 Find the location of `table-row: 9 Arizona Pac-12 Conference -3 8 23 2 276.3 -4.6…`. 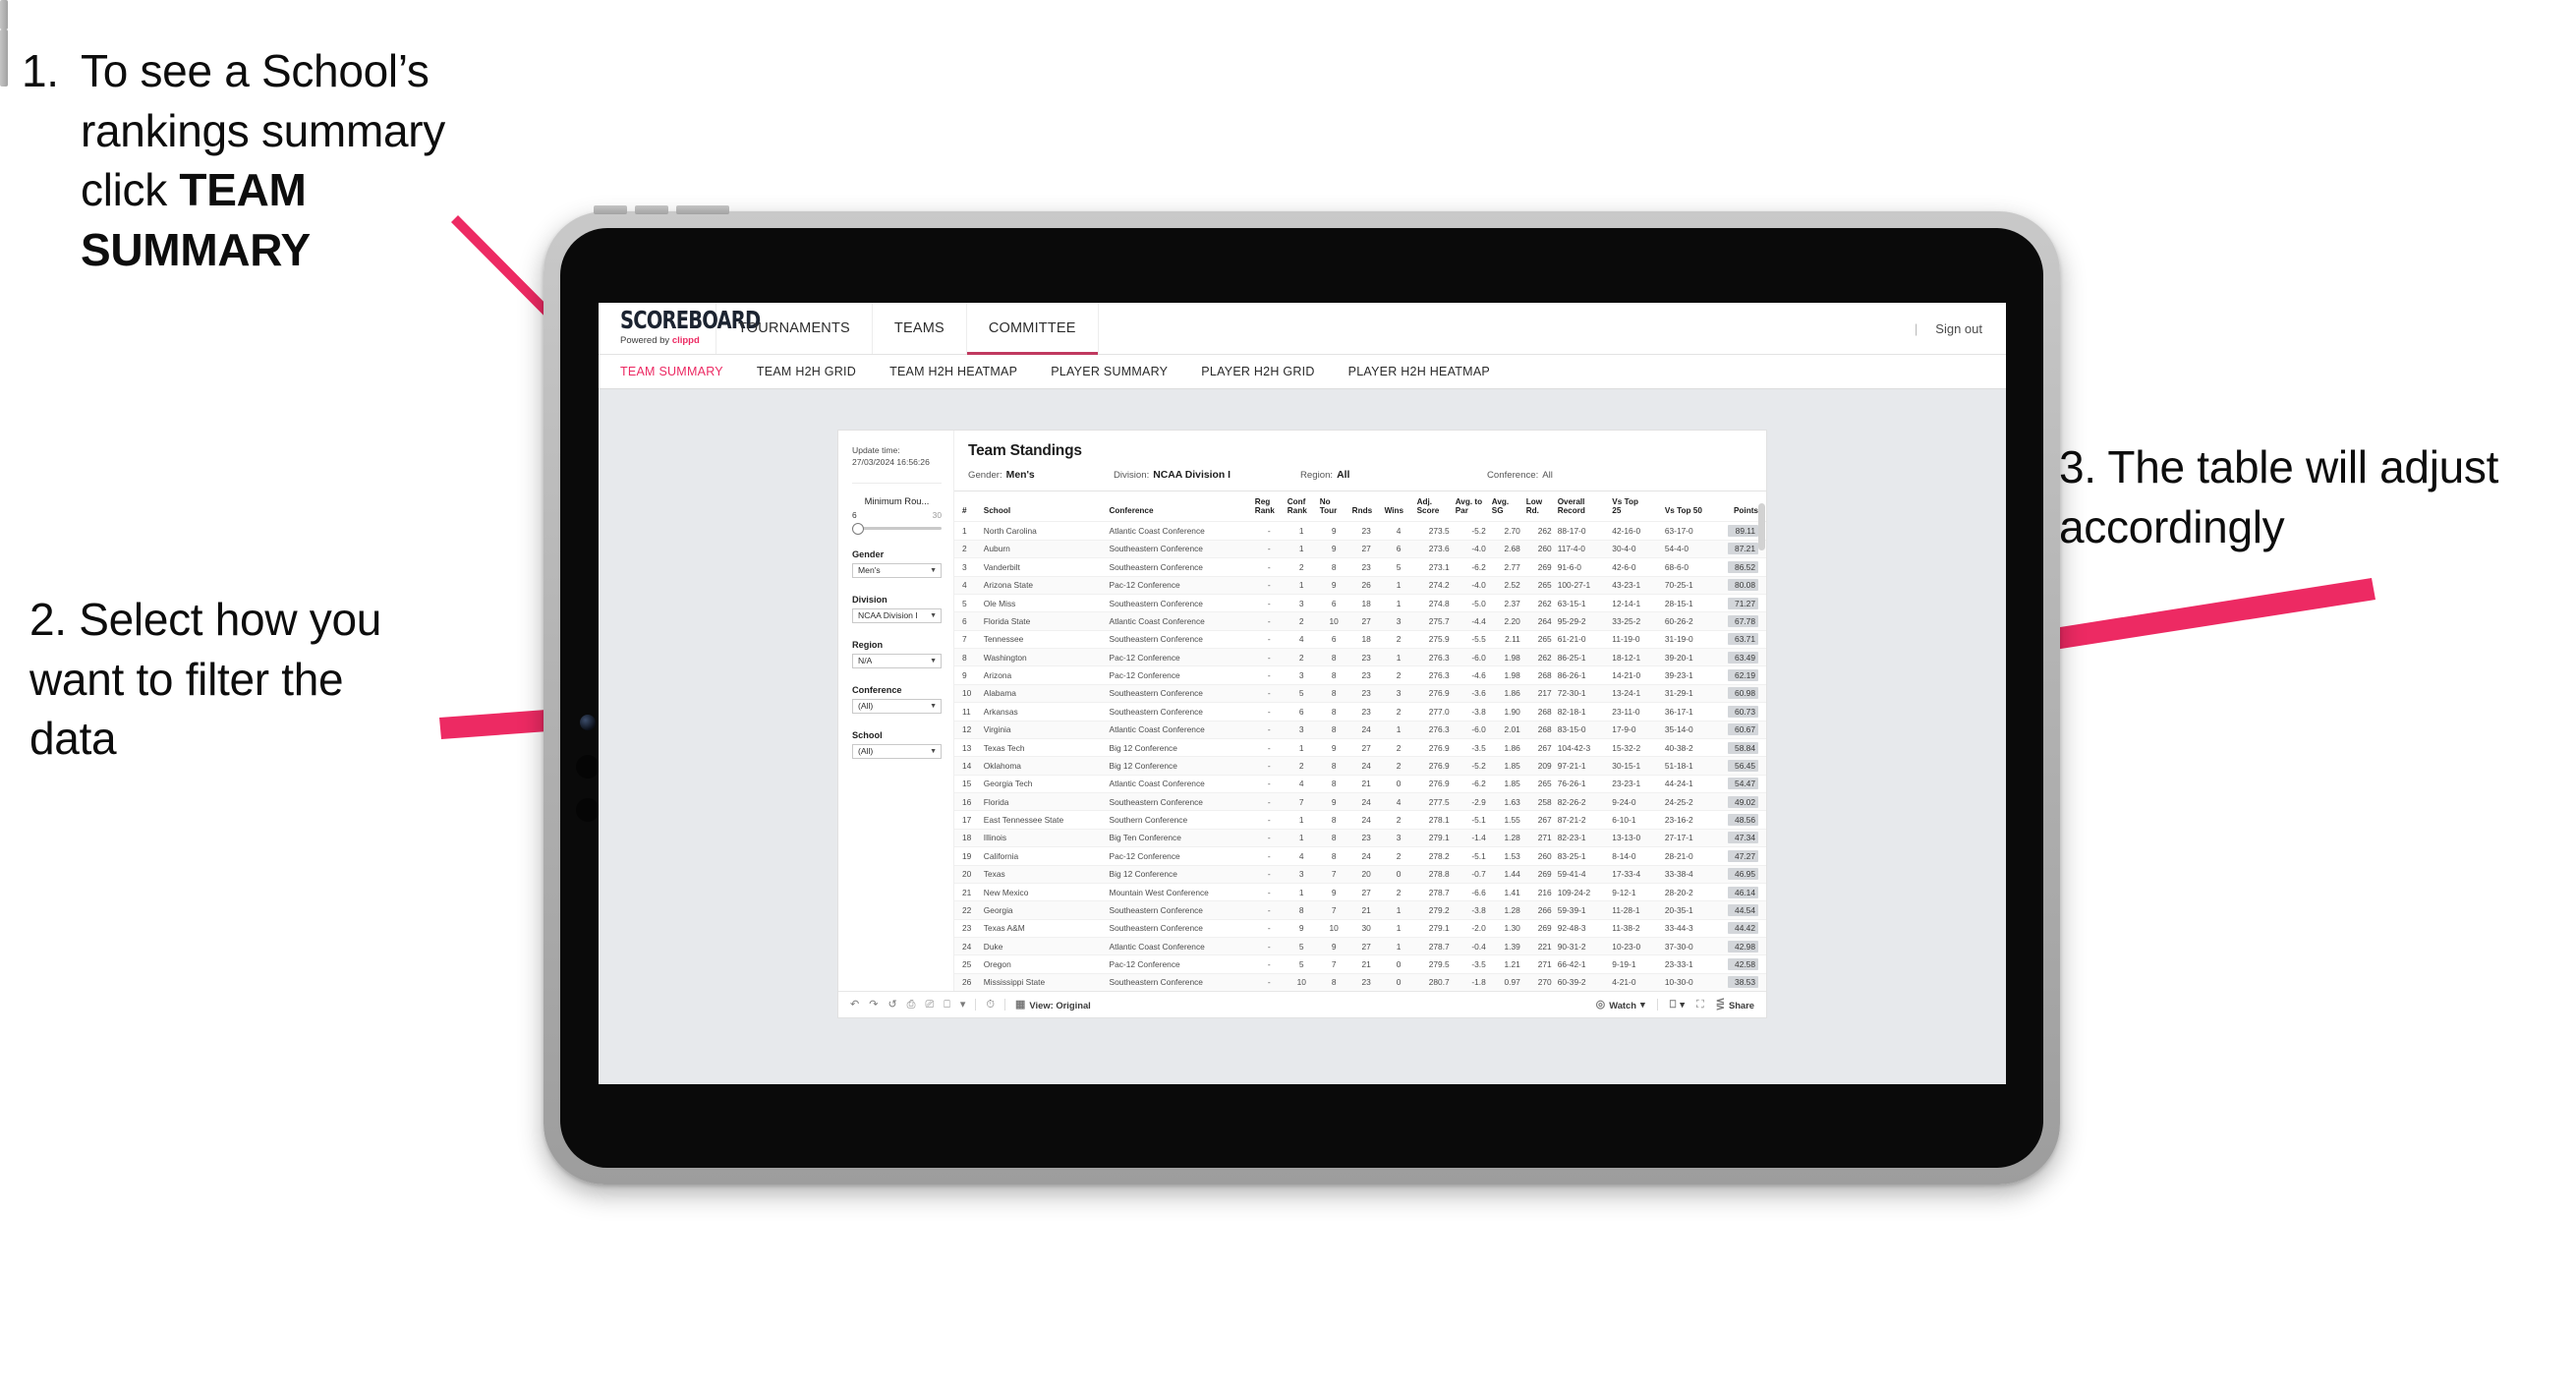

table-row: 9 Arizona Pac-12 Conference -3 8 23 2 276.3 -4.6… is located at coordinates (1360, 675).